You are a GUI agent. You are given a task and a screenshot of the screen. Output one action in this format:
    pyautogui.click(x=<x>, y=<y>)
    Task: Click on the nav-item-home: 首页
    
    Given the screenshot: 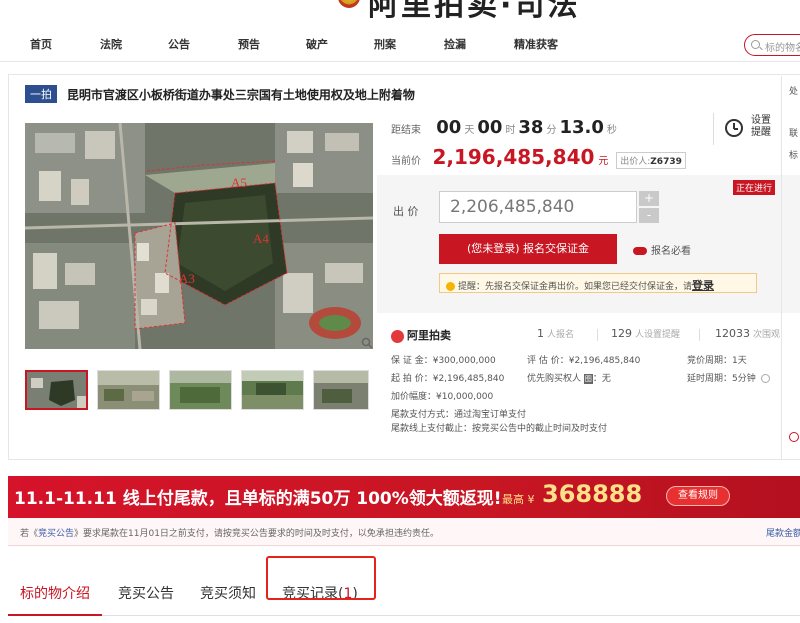 What is the action you would take?
    pyautogui.click(x=41, y=44)
    